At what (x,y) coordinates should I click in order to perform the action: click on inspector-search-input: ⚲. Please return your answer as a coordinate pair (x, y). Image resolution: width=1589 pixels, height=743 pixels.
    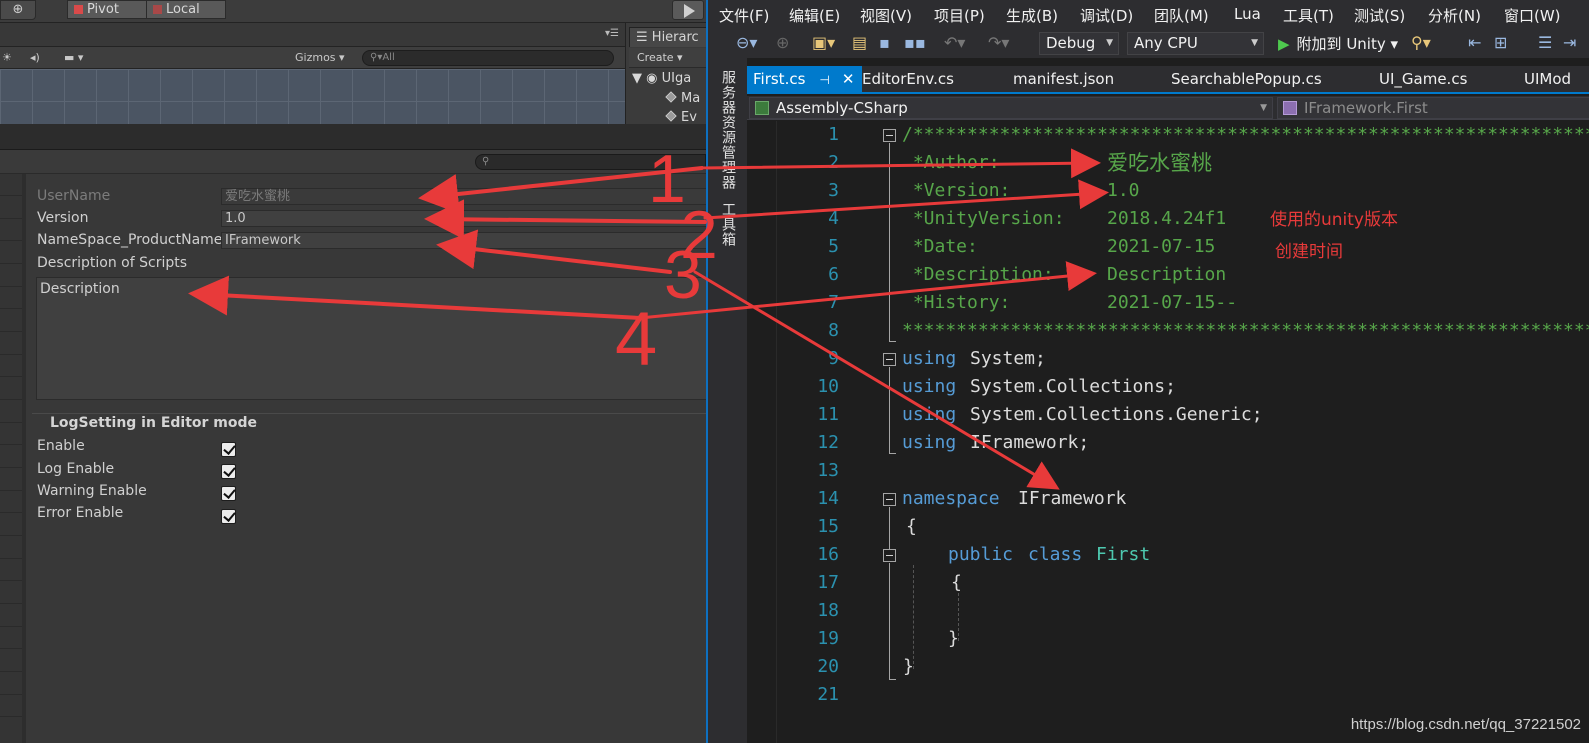
    Looking at the image, I should click on (590, 162).